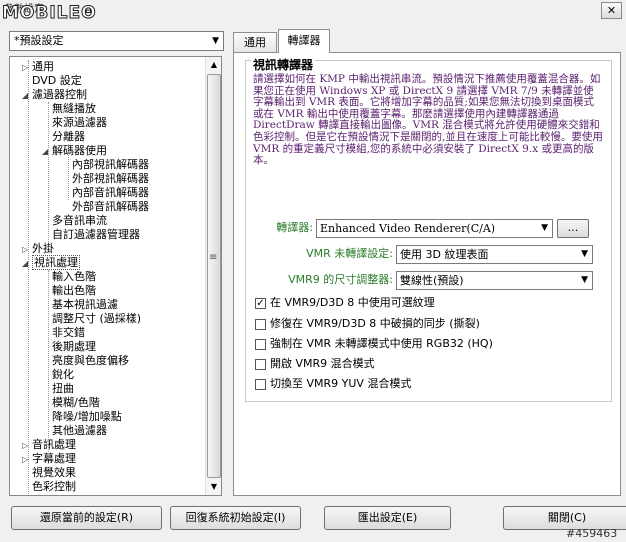 The width and height of the screenshot is (626, 542). I want to click on checkbox-row: 強制在 VMR 未轉譯模式中使用 RGB32 (HQ), so click(374, 345).